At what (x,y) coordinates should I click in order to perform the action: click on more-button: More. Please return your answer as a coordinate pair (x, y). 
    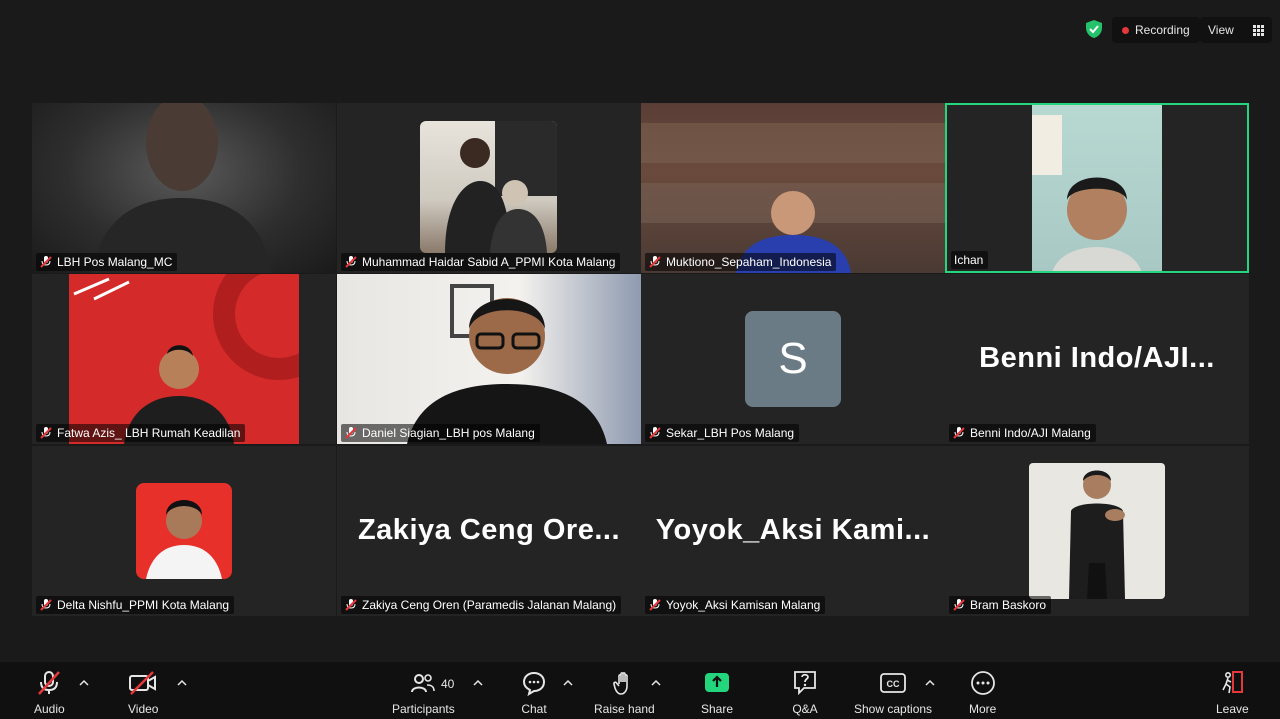
    Looking at the image, I should click on (982, 693).